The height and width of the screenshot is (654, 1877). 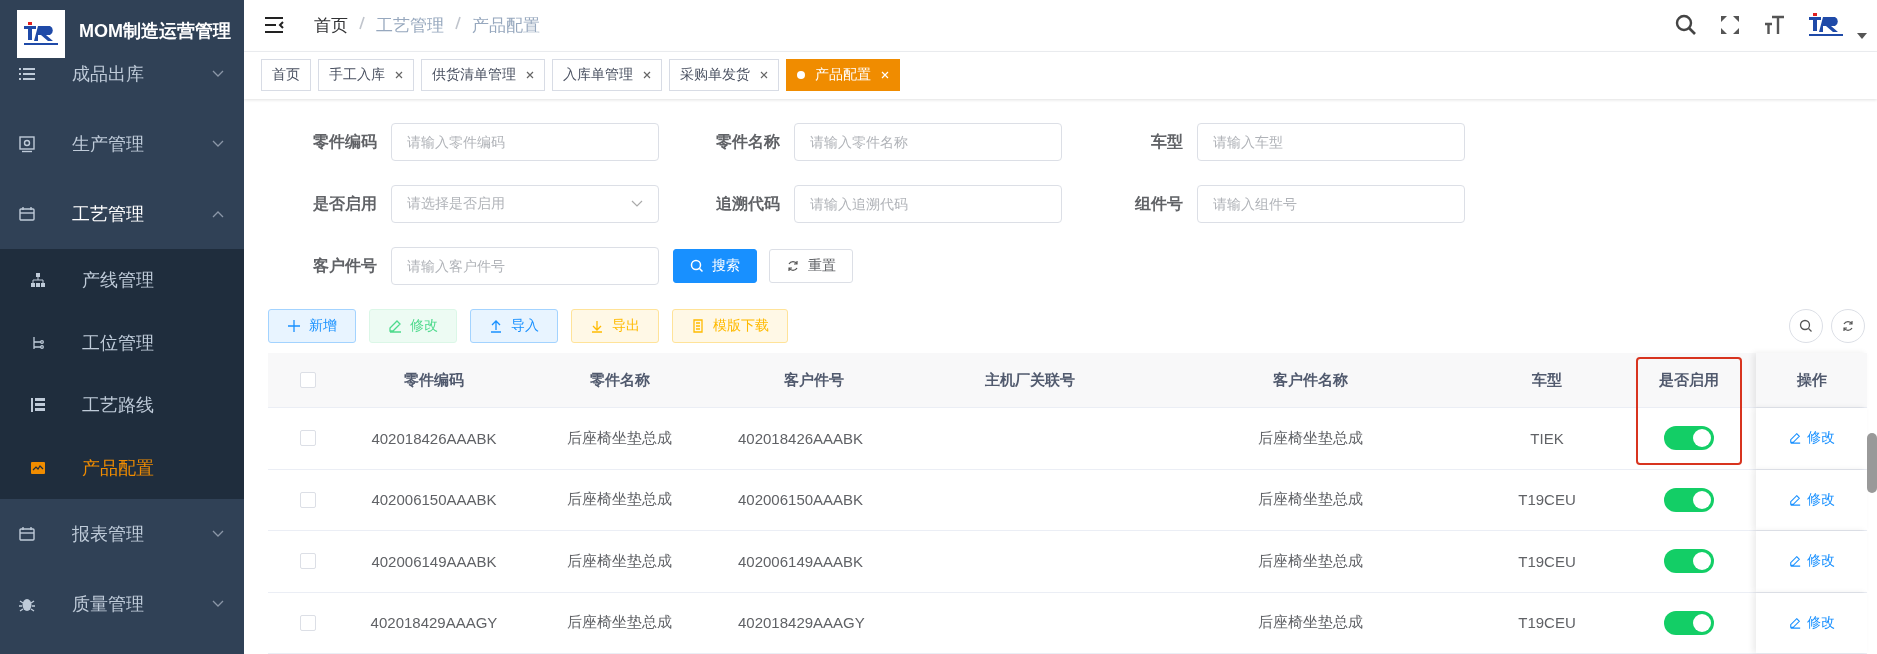 What do you see at coordinates (525, 266) in the screenshot?
I see `input-field: 请输入客户件号` at bounding box center [525, 266].